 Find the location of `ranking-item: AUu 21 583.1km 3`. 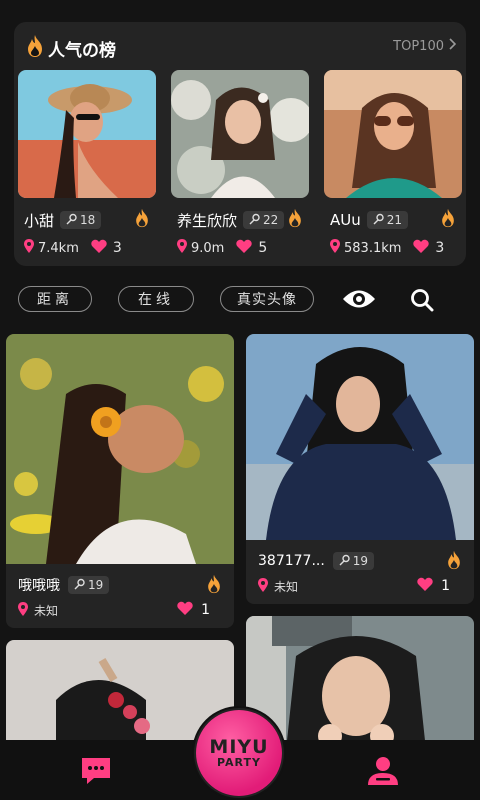

ranking-item: AUu 21 583.1km 3 is located at coordinates (393, 165).